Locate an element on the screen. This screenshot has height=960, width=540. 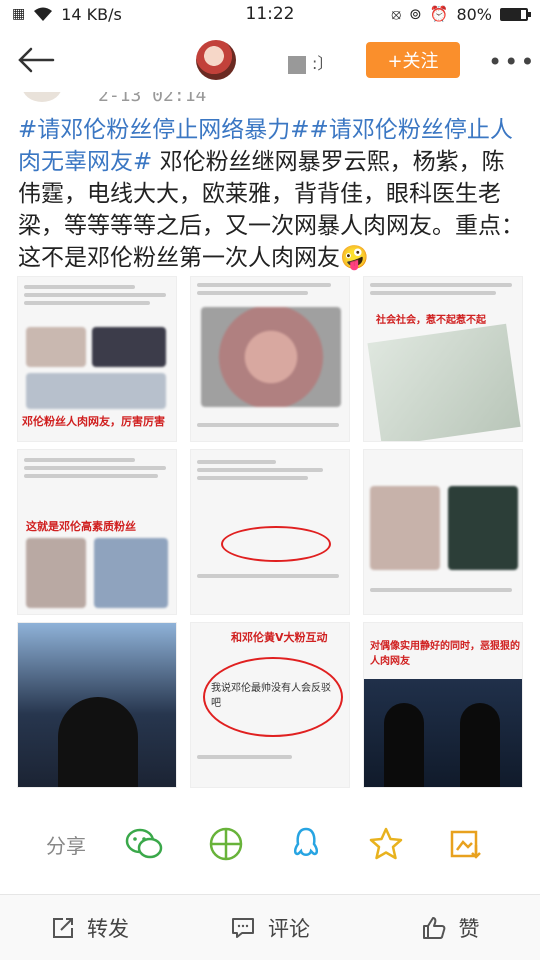
image-thumbnail-1: 邓伦粉丝人肉网友，厉害厉害 is located at coordinates (97, 359).